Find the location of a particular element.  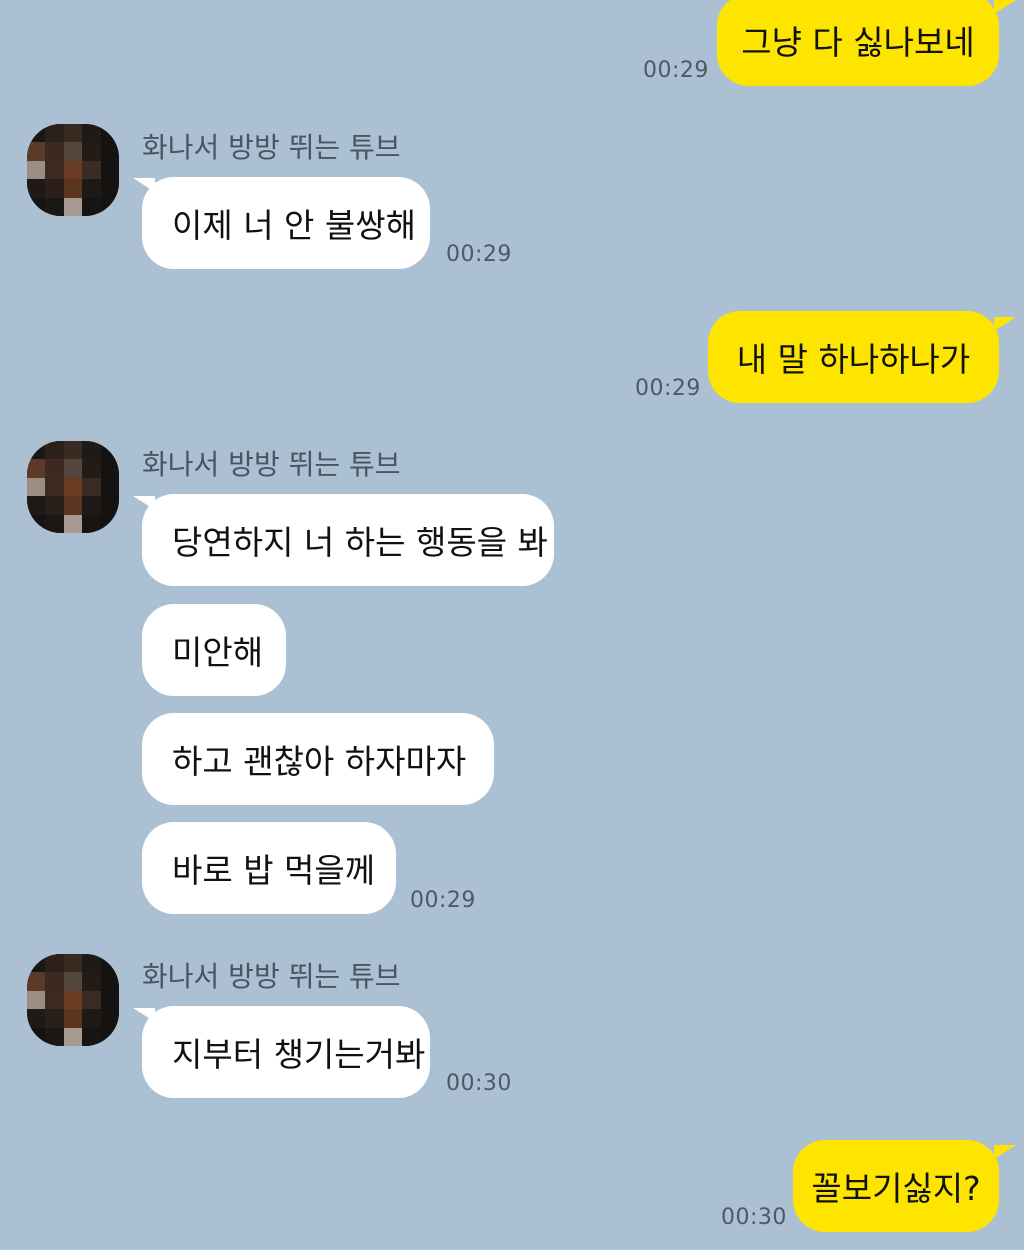

message-text: 하고 괜찮아 하자마자 is located at coordinates (319, 761).